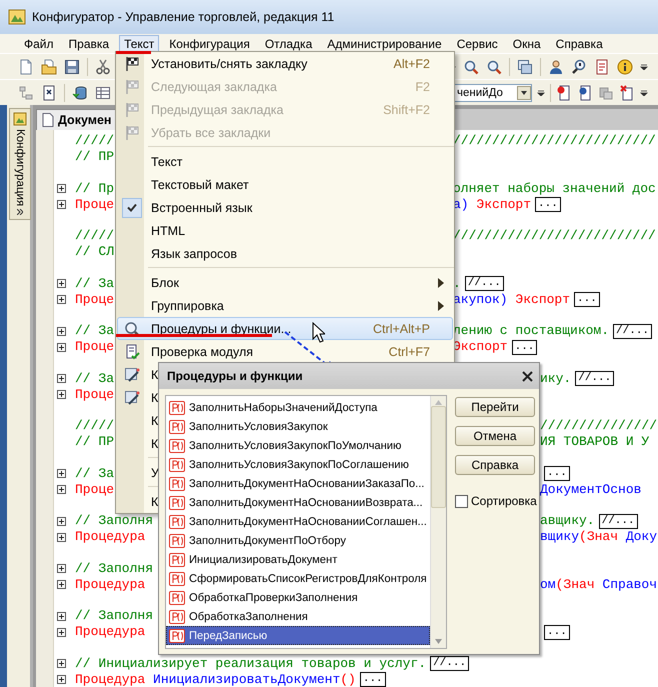 The width and height of the screenshot is (658, 687). What do you see at coordinates (531, 331) in the screenshot?
I see `code-comment: лению с поставщиком.` at bounding box center [531, 331].